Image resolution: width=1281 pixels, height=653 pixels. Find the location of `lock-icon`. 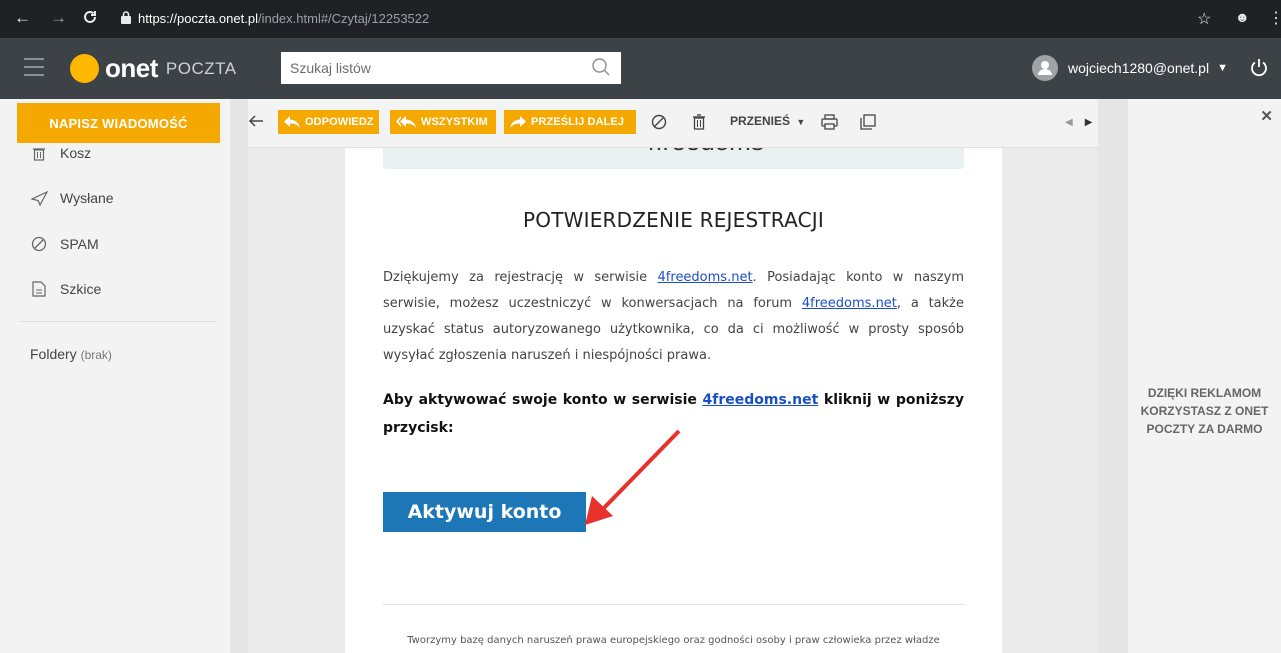

lock-icon is located at coordinates (126, 20).